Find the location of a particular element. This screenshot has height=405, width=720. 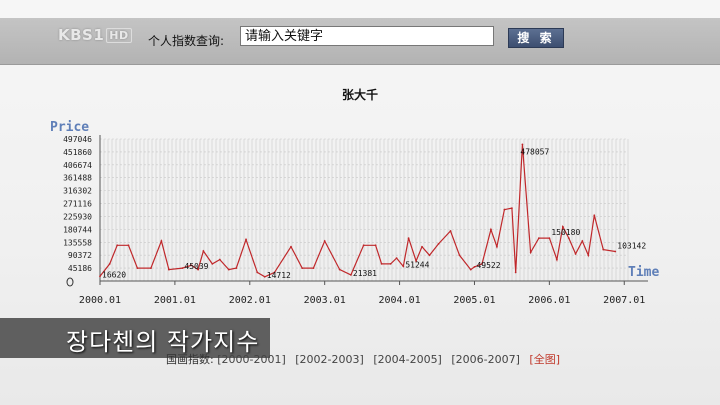

y-tick-label: 316302 is located at coordinates (77, 191).